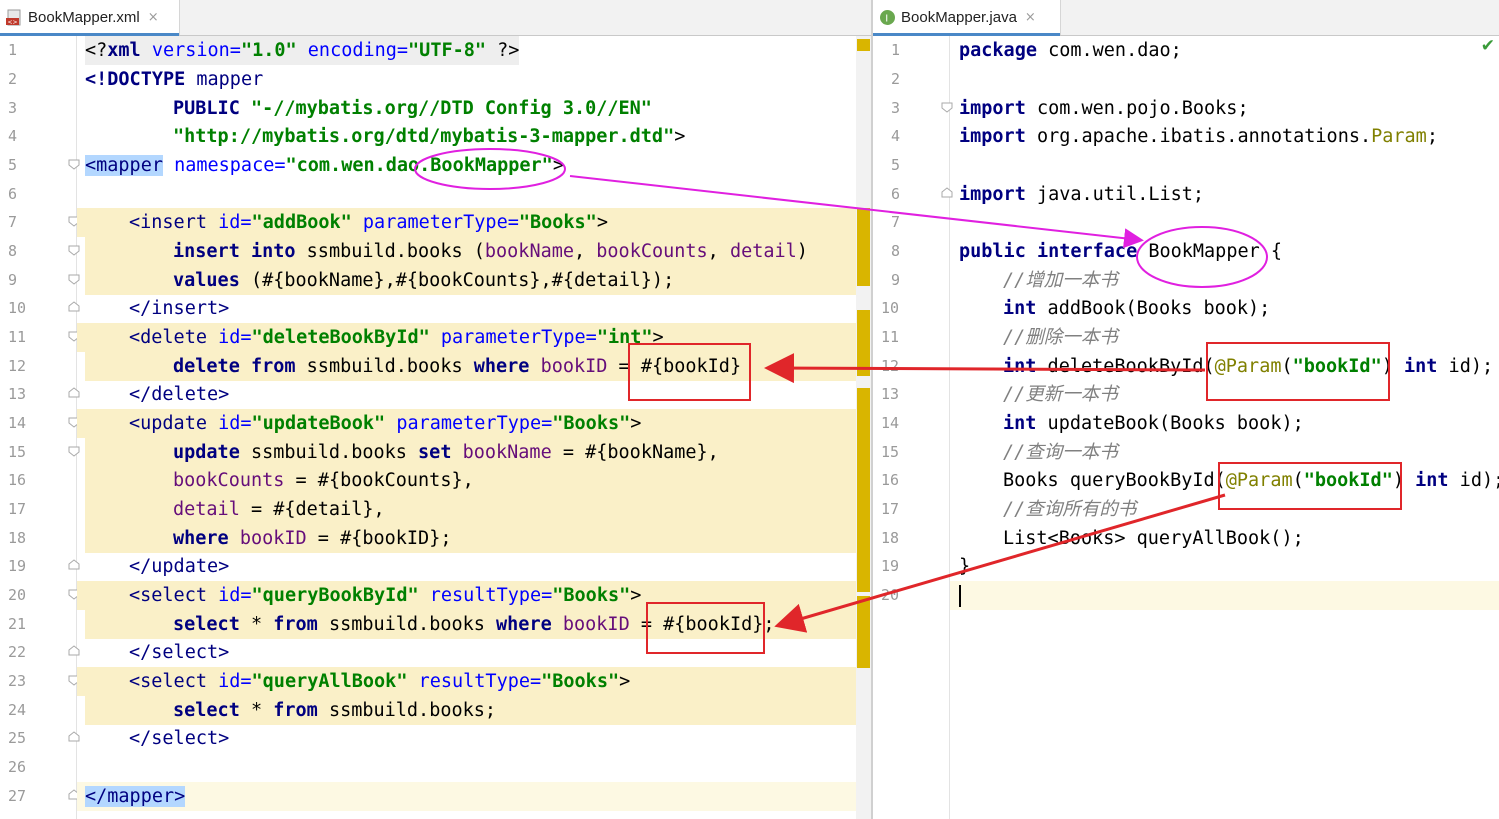 The image size is (1499, 819). I want to click on line-number: 21, so click(17, 624).